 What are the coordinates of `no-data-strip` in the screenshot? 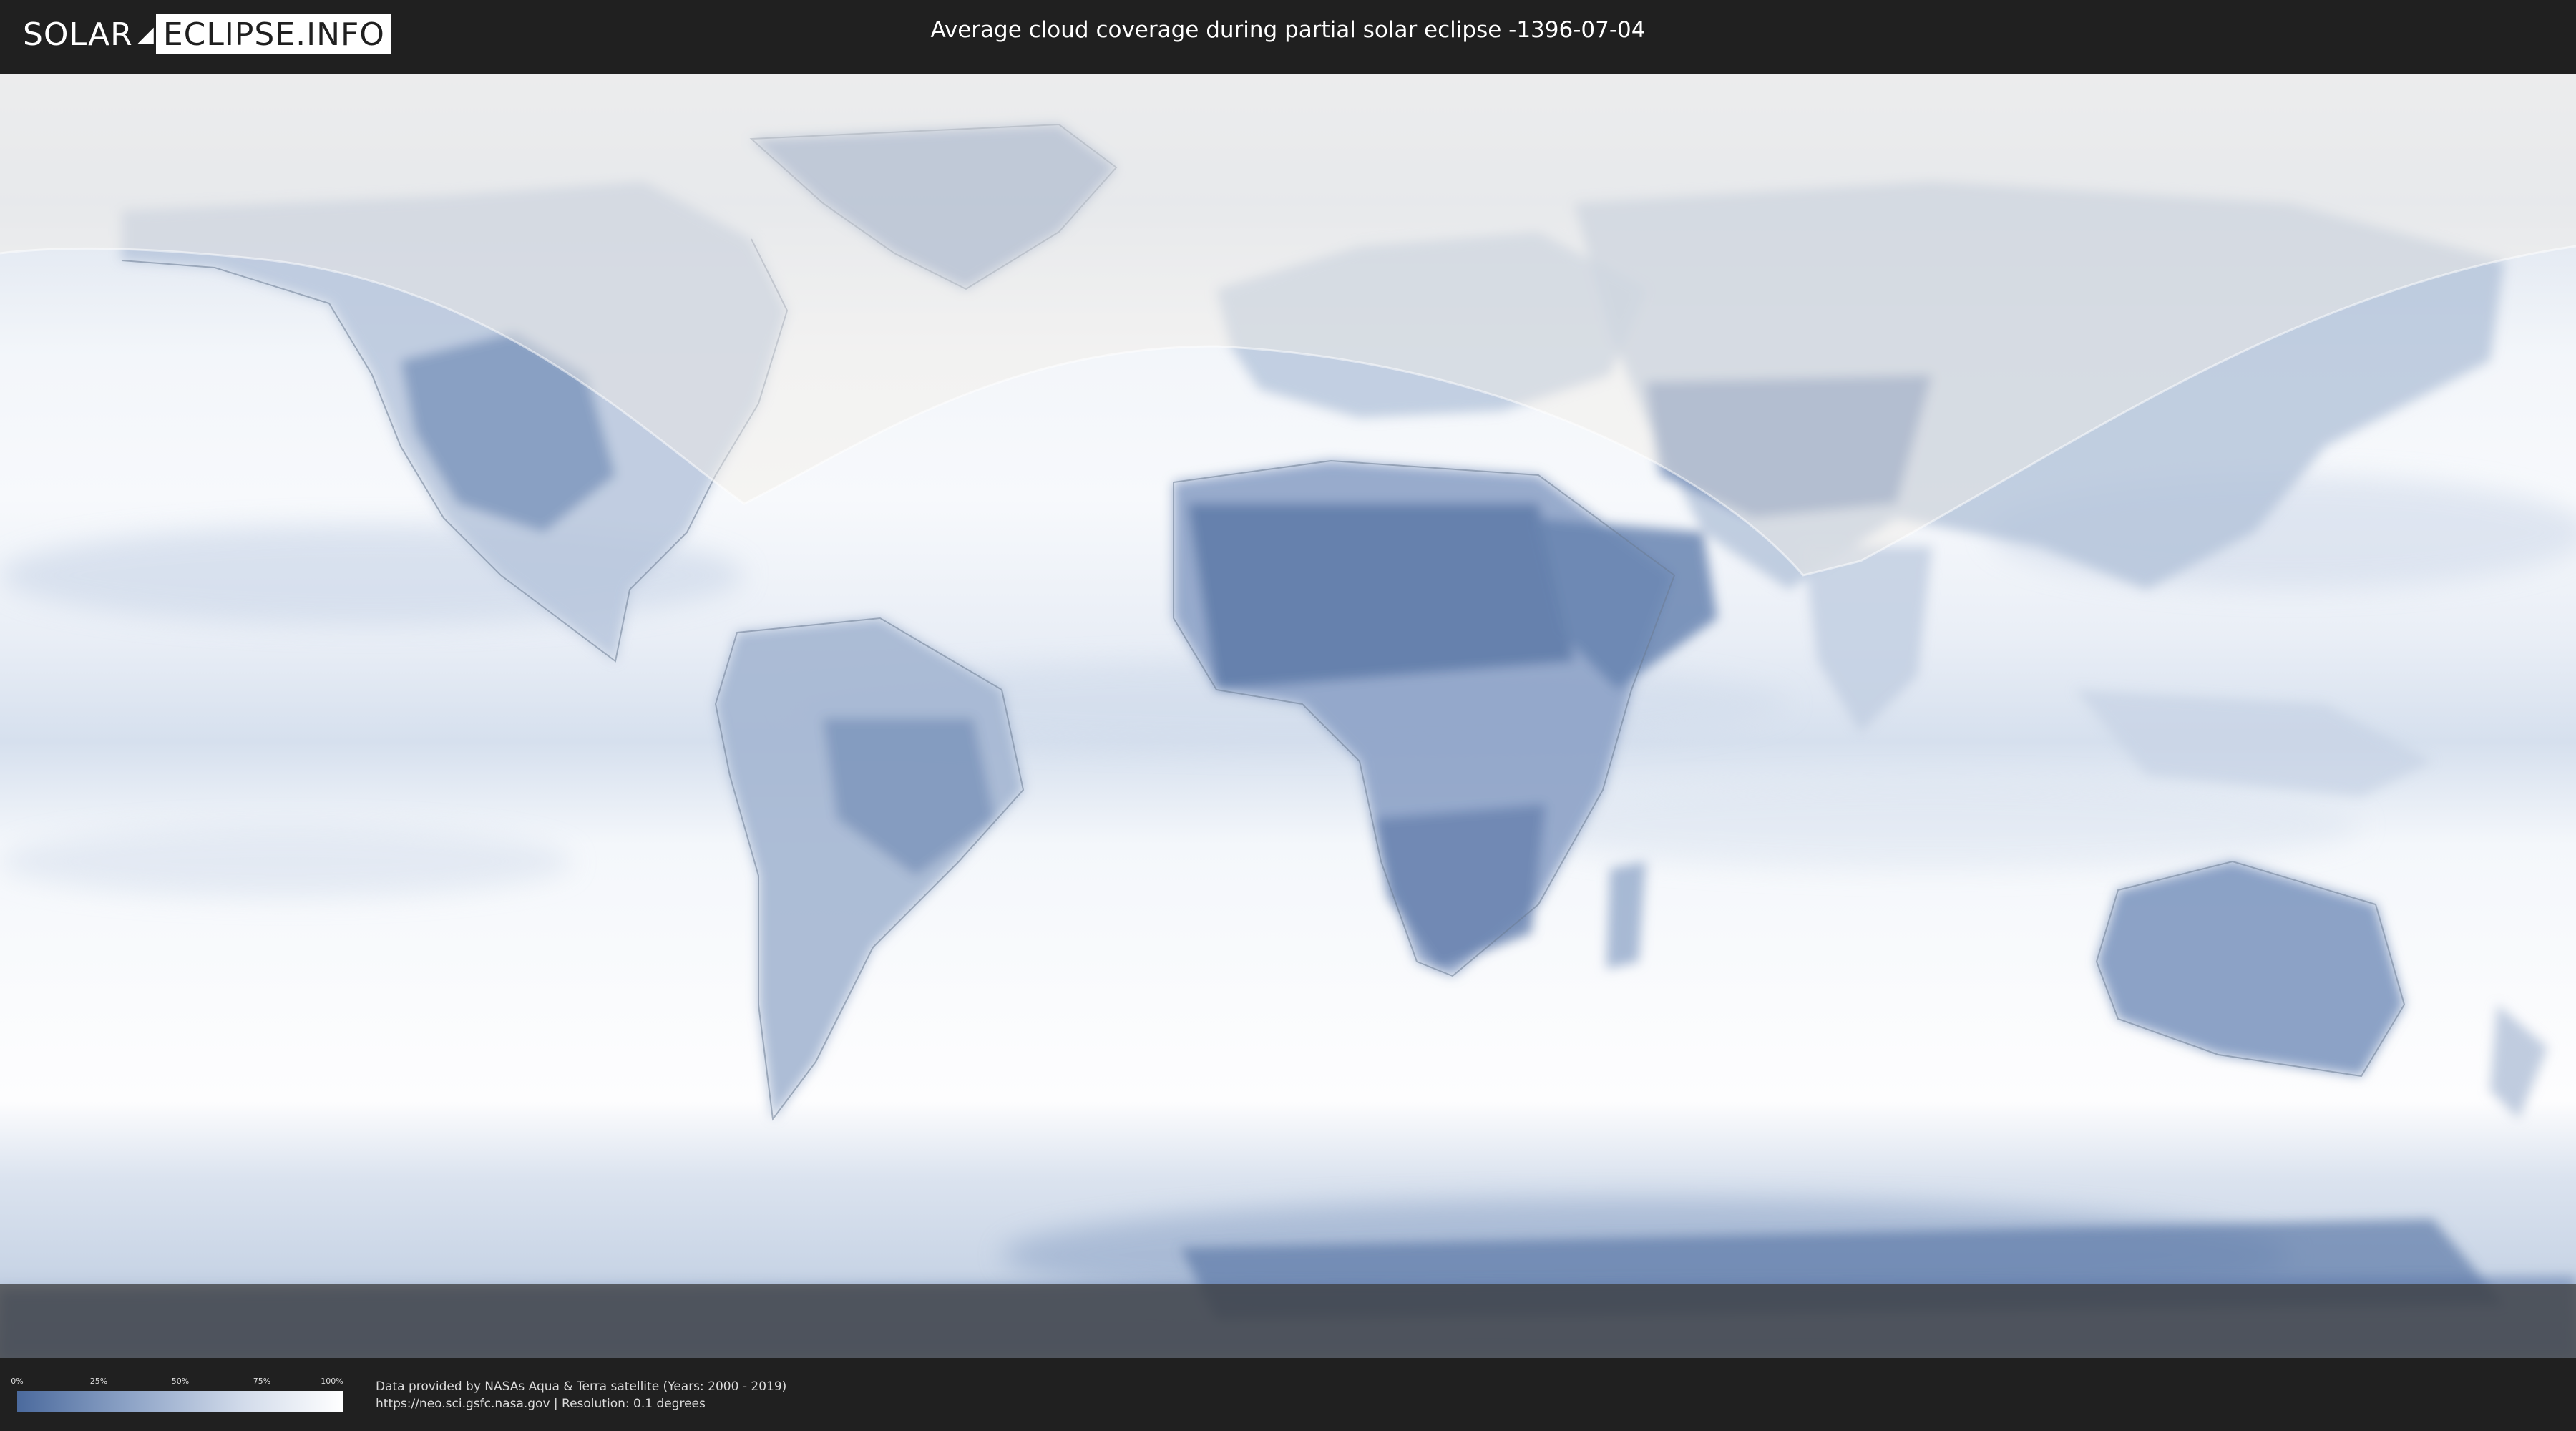 It's located at (1288, 1321).